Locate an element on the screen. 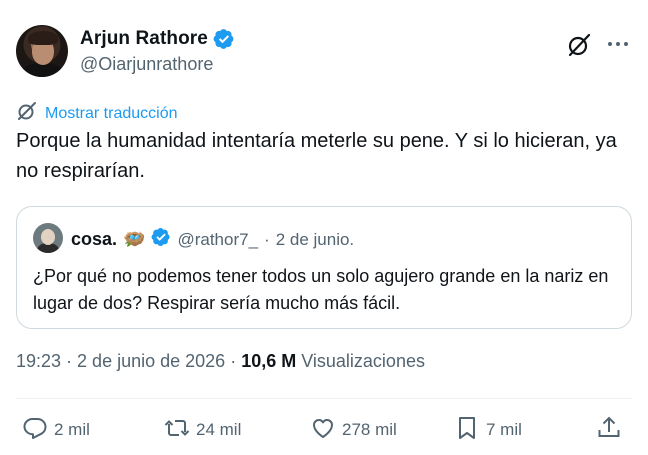 The height and width of the screenshot is (455, 648). quote-header: cosa. 🪺 @rathor7_ · 2 de junio. is located at coordinates (212, 239).